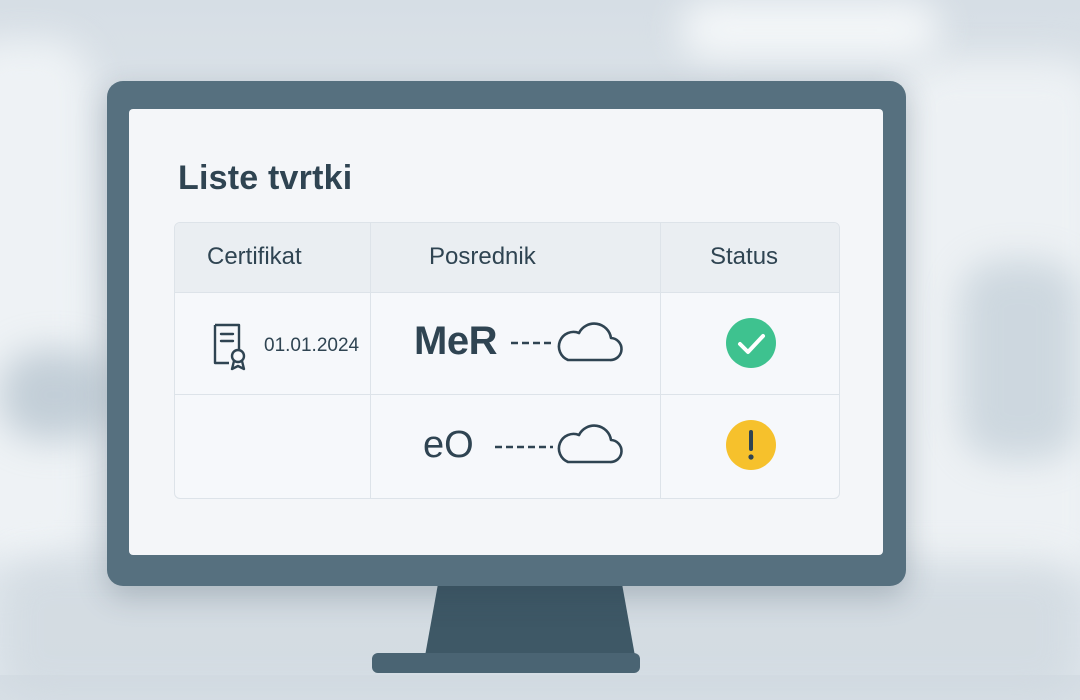  Describe the element at coordinates (482, 256) in the screenshot. I see `header-label: Posrednik` at that location.